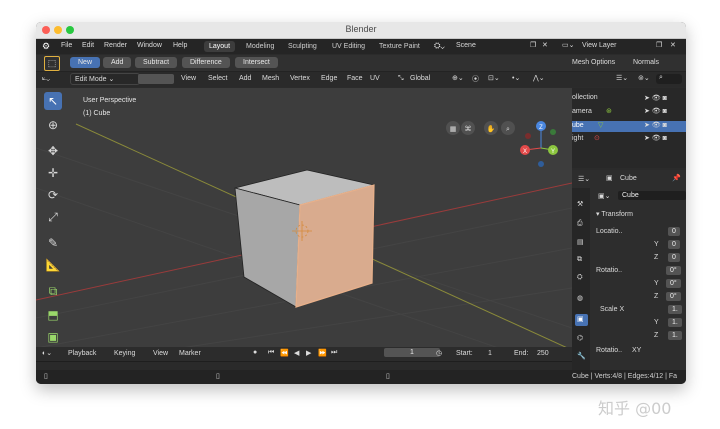 The height and width of the screenshot is (429, 720). Describe the element at coordinates (46, 46) in the screenshot. I see `blender-logo-icon: ⚙` at that location.